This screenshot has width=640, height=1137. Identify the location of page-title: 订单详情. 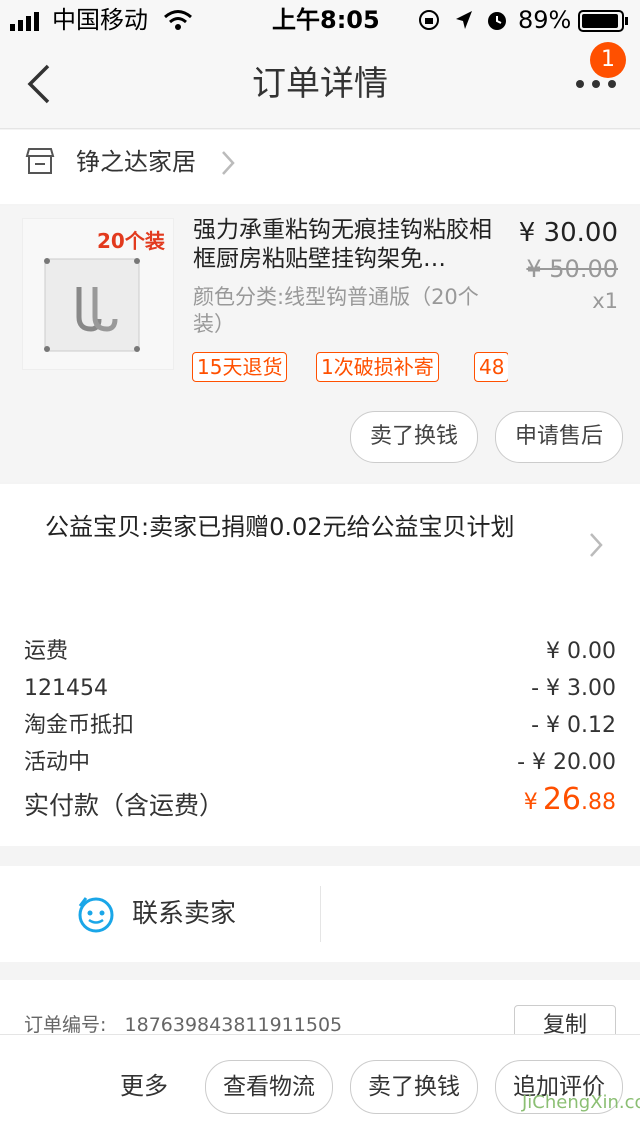
(320, 84).